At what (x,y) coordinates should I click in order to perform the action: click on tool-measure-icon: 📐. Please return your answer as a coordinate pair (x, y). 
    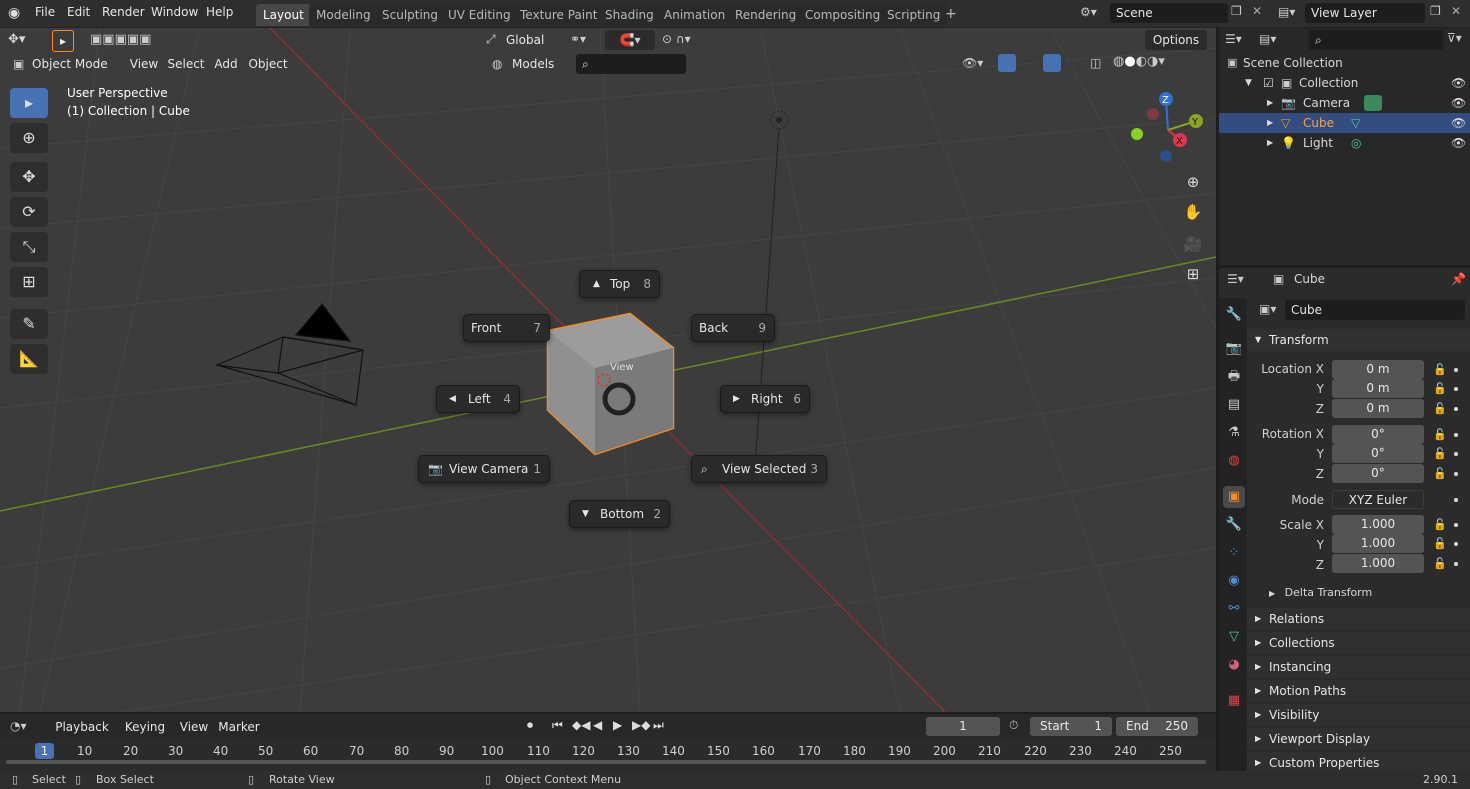
    Looking at the image, I should click on (29, 359).